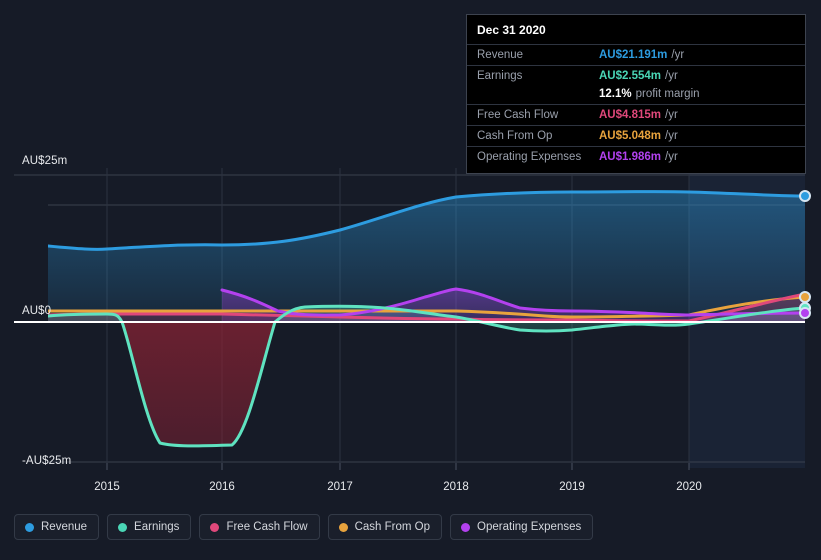 The height and width of the screenshot is (560, 821). I want to click on tooltip-row-free-cash-flow: Free Cash Flow AU$4.815m /yr, so click(636, 114).